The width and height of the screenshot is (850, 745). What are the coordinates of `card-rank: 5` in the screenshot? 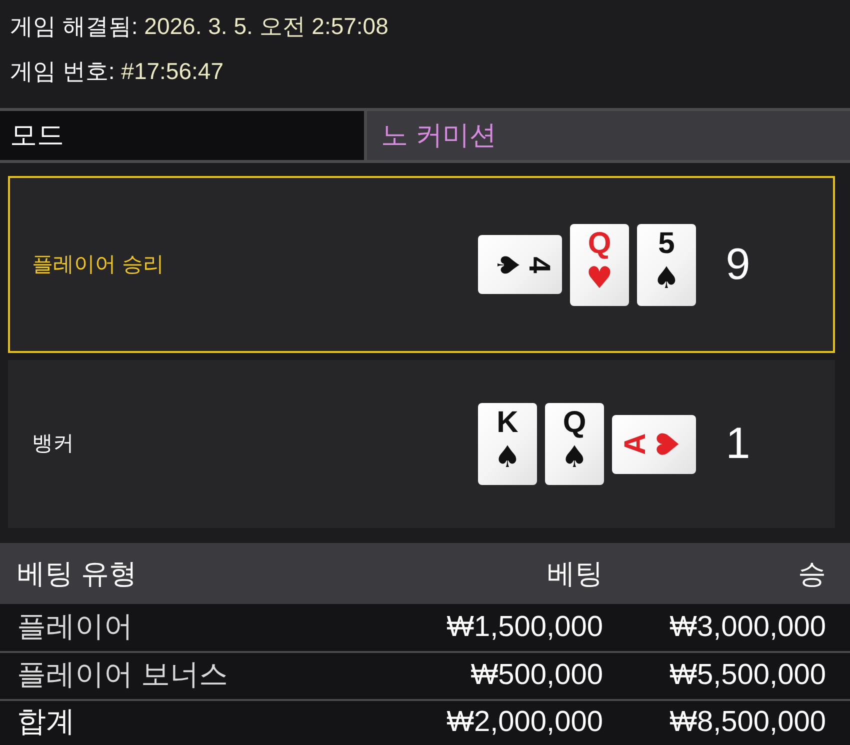 It's located at (666, 243).